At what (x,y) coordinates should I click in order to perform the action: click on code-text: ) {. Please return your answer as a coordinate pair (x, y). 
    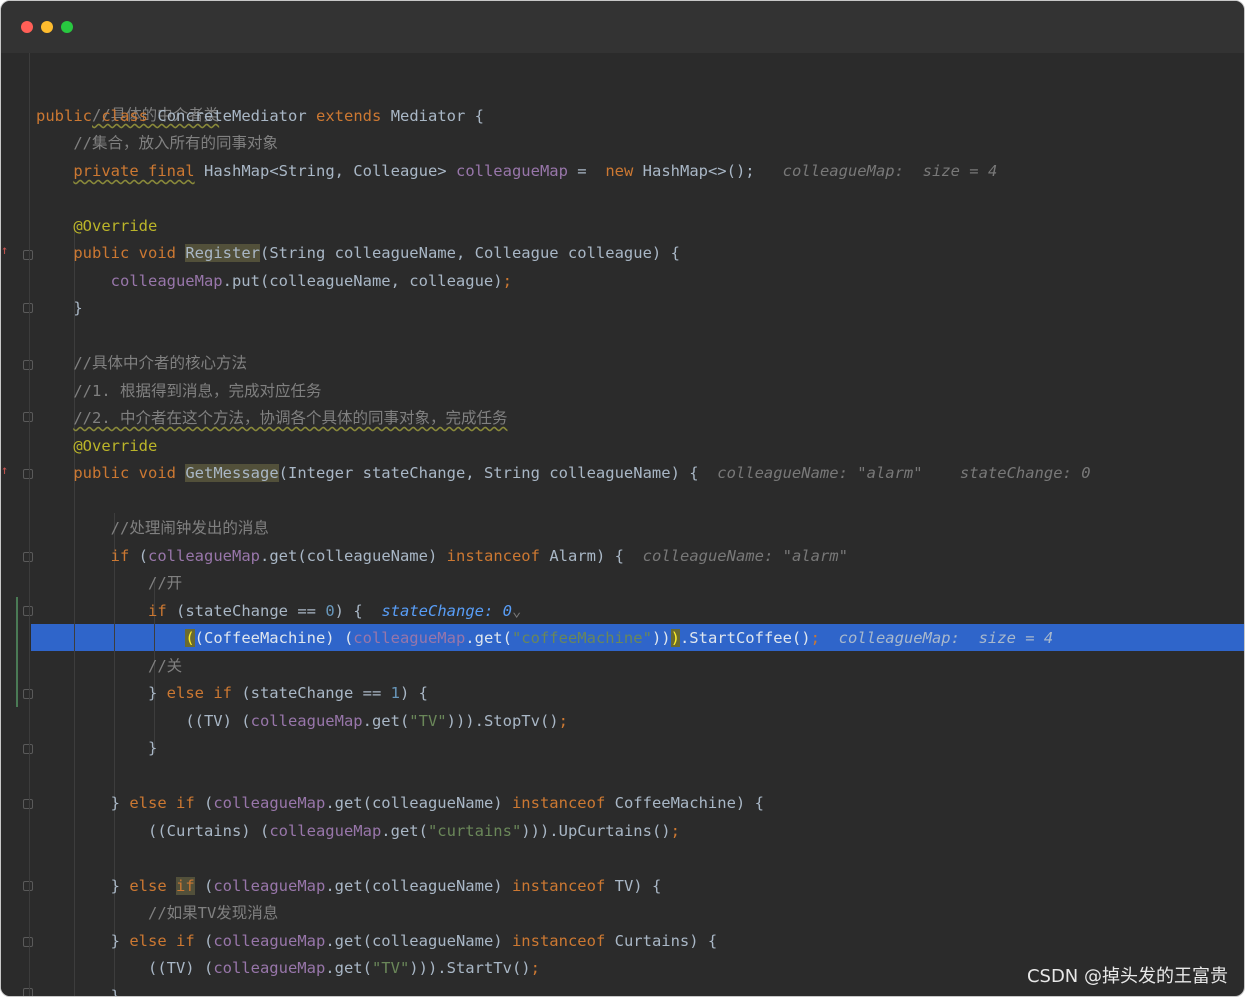
    Looking at the image, I should click on (348, 611).